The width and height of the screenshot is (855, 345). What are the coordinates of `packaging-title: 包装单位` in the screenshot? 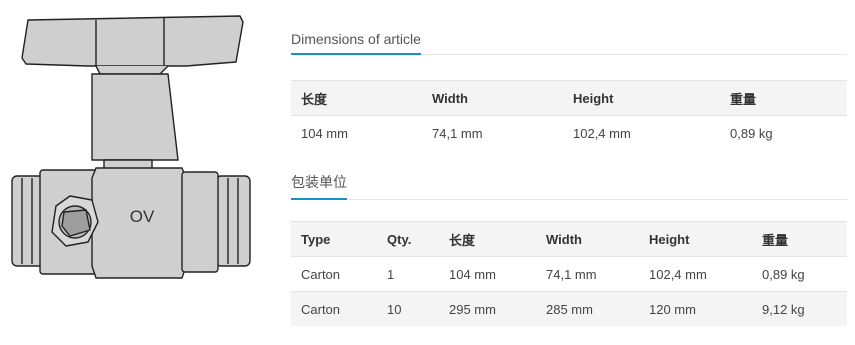 It's located at (319, 186).